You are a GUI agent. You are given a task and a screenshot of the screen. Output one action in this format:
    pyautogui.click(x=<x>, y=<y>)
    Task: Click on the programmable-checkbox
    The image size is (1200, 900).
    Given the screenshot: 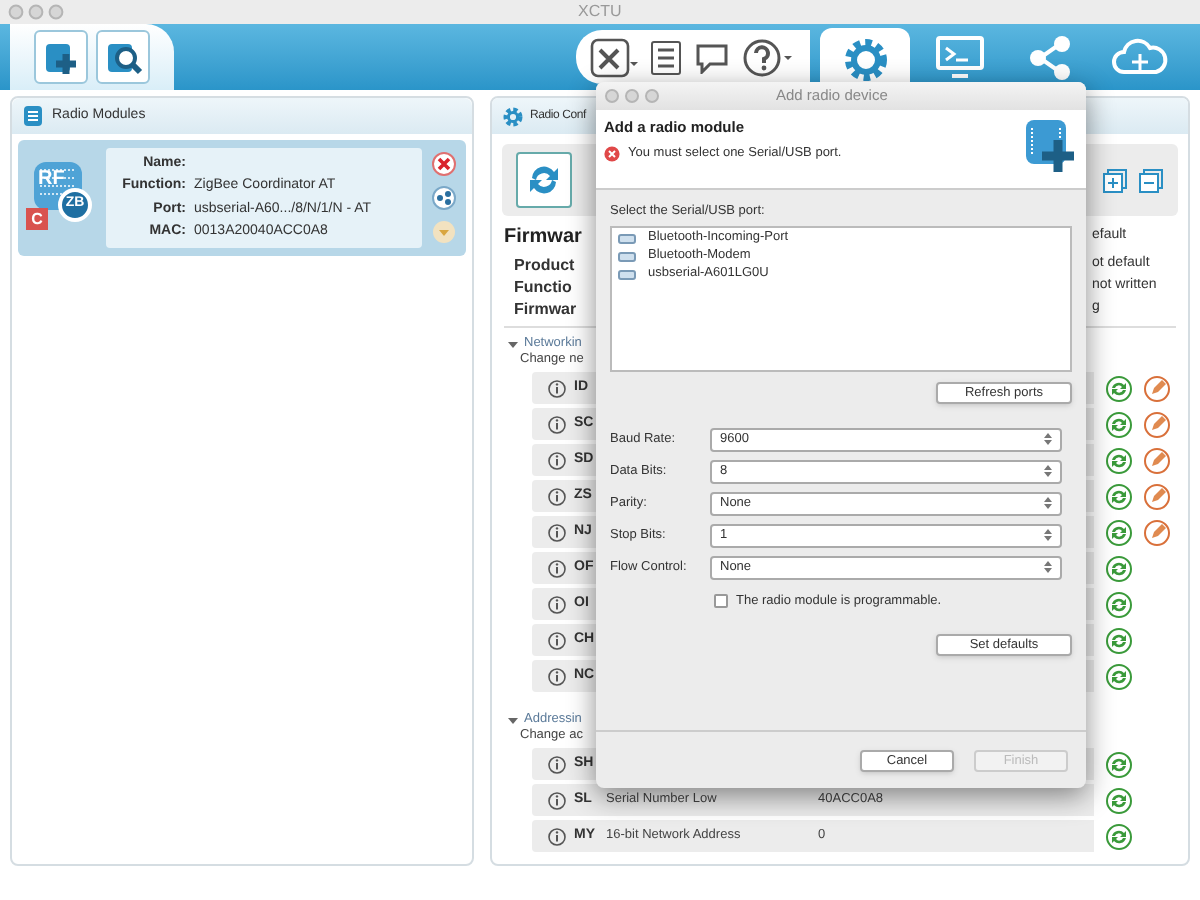 What is the action you would take?
    pyautogui.click(x=721, y=601)
    